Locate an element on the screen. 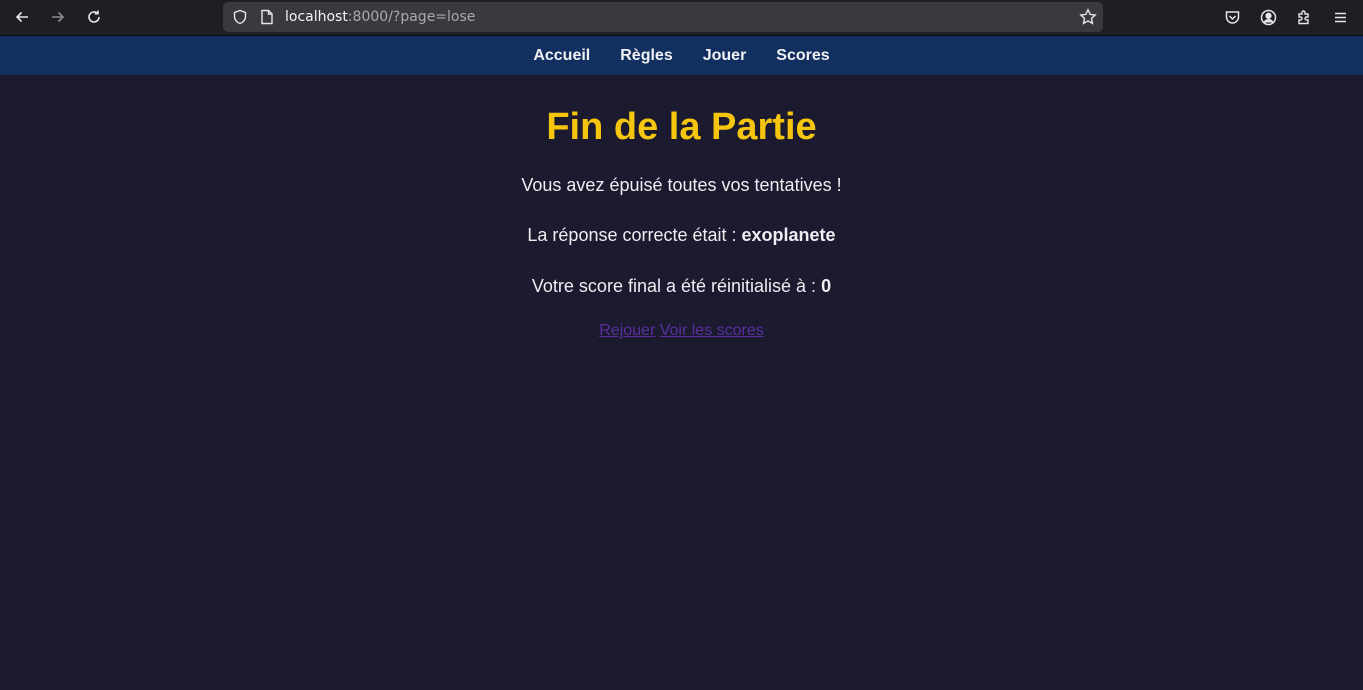 This screenshot has width=1363, height=690. final-score: 0 is located at coordinates (826, 286).